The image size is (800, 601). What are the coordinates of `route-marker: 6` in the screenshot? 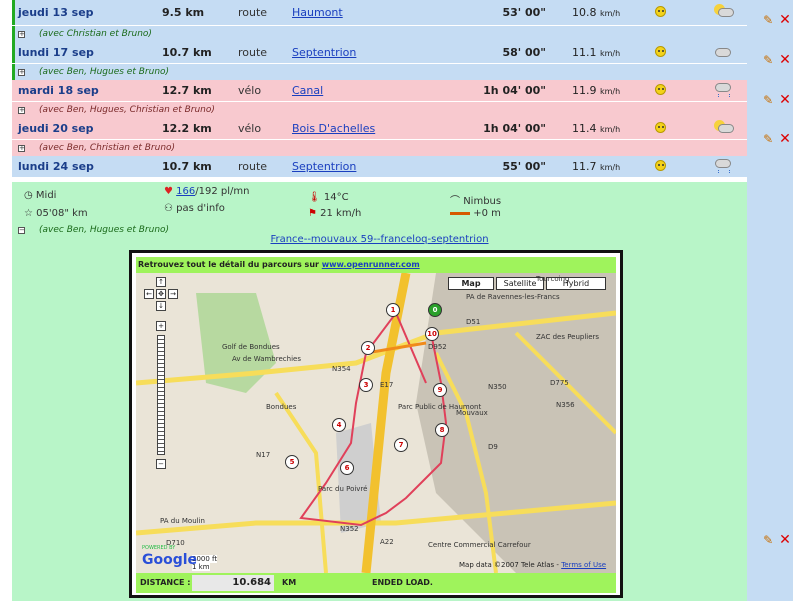 It's located at (347, 468).